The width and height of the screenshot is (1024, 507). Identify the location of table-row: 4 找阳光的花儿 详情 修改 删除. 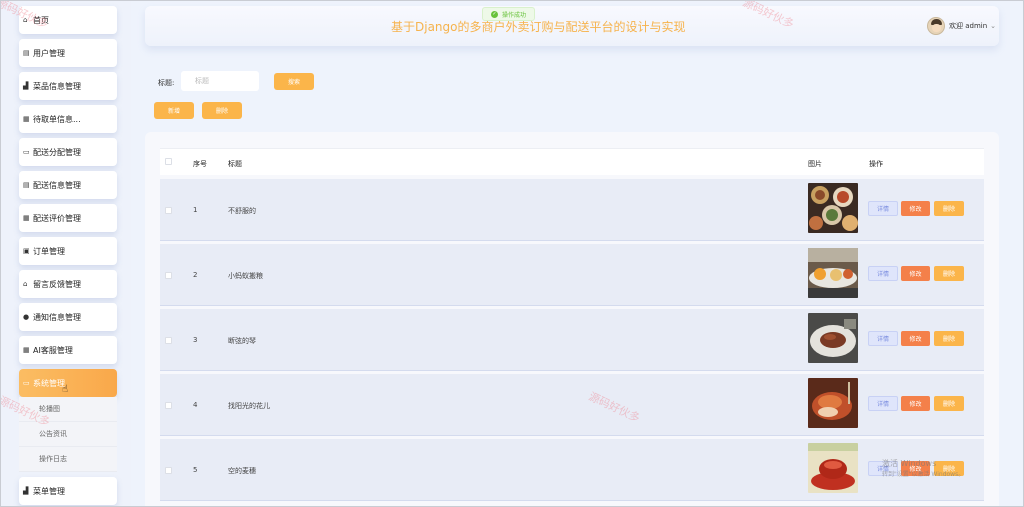
(572, 405).